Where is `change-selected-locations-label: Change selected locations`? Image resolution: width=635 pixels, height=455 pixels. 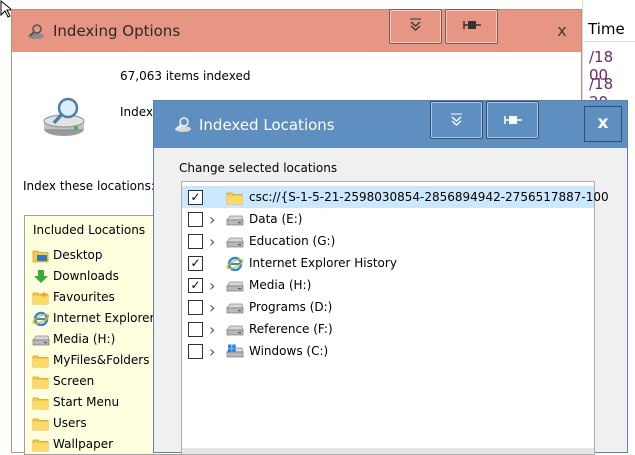 change-selected-locations-label: Change selected locations is located at coordinates (258, 168).